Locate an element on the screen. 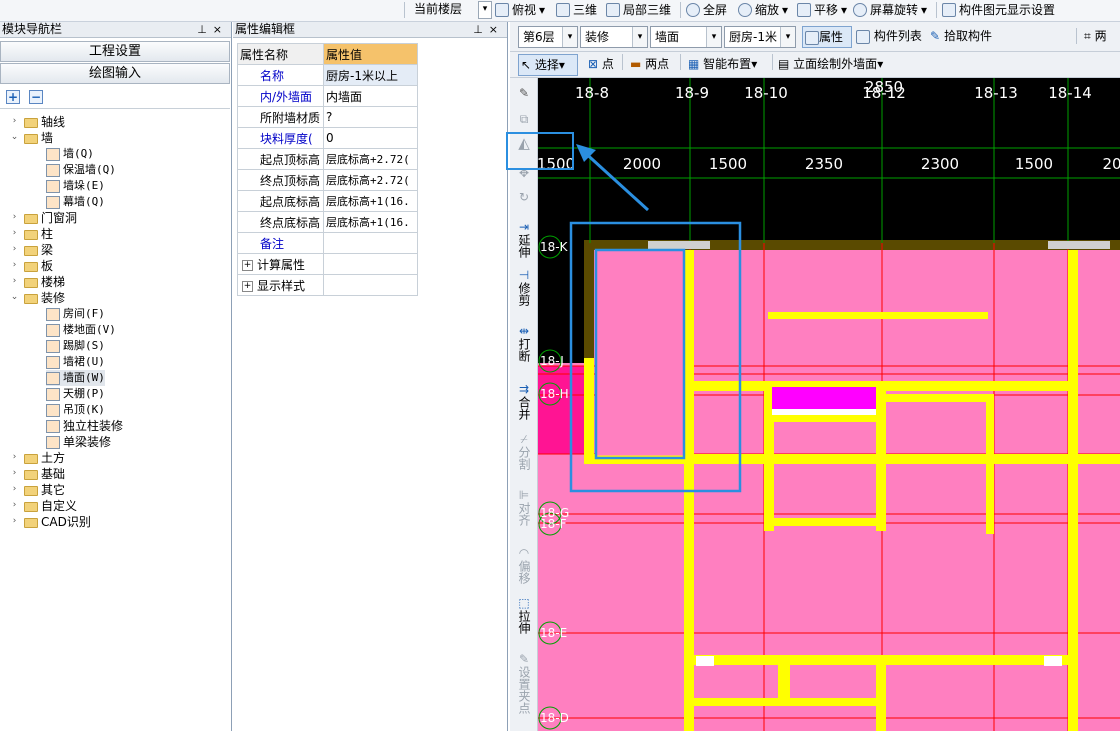 Image resolution: width=1120 pixels, height=731 pixels. set-grip-button: ✎ 设置夹点 is located at coordinates (524, 684).